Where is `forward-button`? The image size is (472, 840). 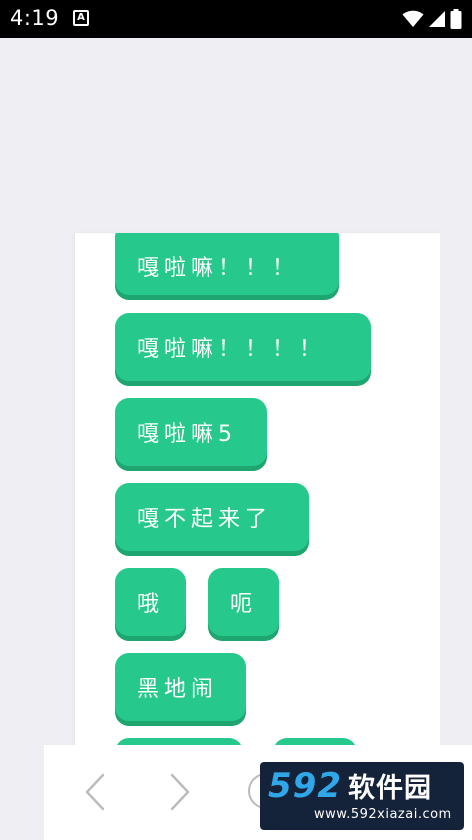 forward-button is located at coordinates (180, 792).